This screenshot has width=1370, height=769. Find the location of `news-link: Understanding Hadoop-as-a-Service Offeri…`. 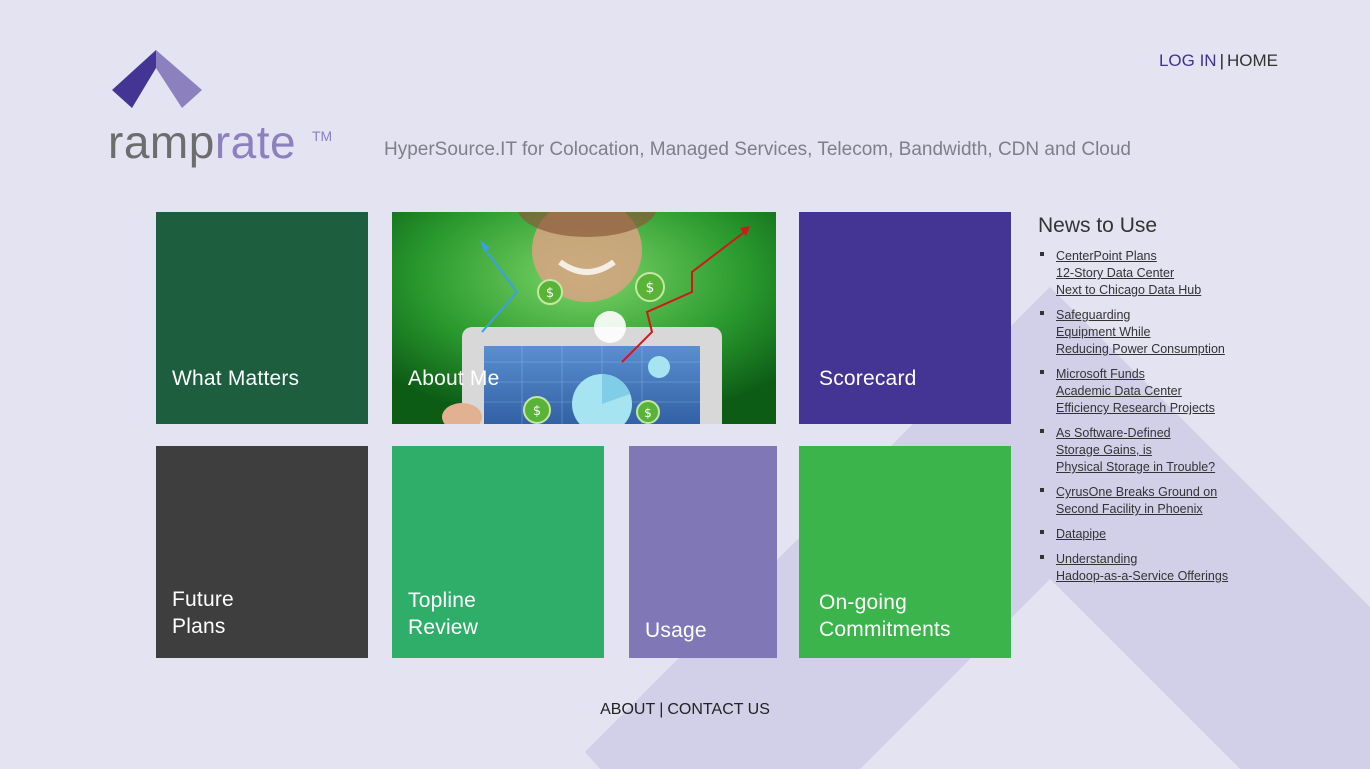

news-link: Understanding Hadoop-as-a-Service Offeri… is located at coordinates (1162, 568).